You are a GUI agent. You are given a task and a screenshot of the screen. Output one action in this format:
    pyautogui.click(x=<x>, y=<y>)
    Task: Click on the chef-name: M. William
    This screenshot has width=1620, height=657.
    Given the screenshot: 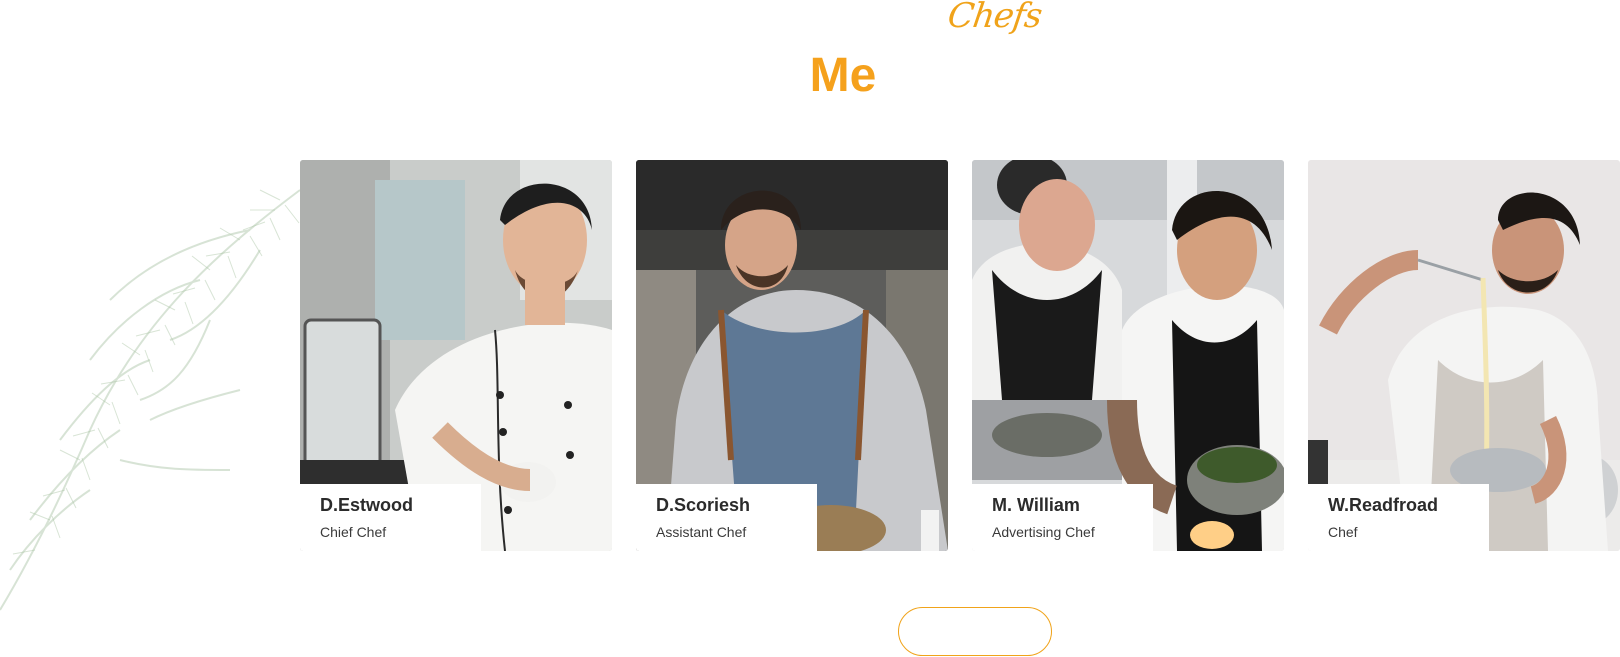 What is the action you would take?
    pyautogui.click(x=1036, y=505)
    